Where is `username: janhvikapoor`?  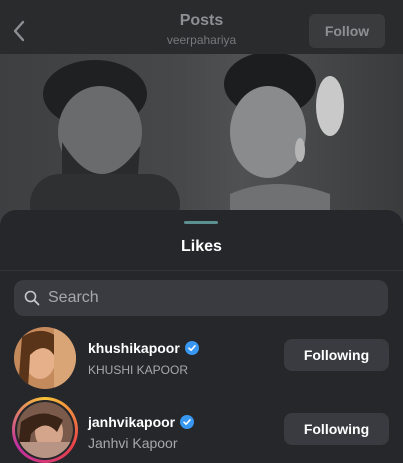 username: janhvikapoor is located at coordinates (141, 422).